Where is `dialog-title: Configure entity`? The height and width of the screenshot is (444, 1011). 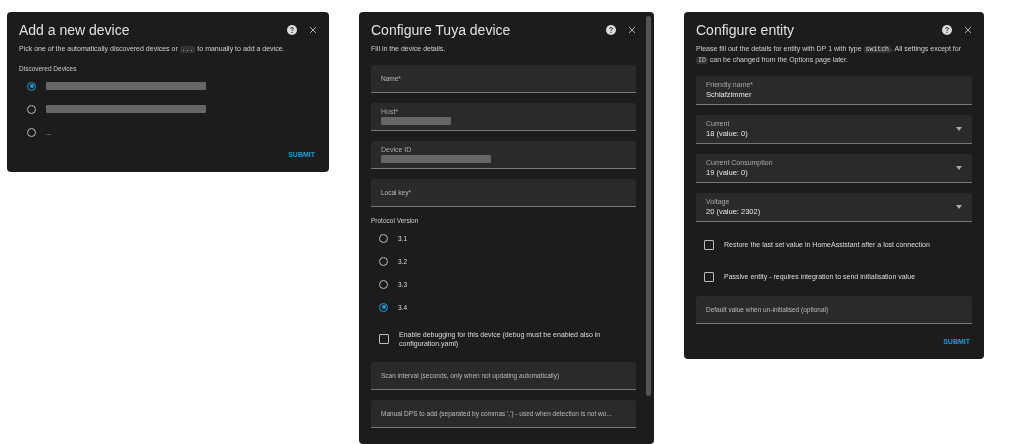 dialog-title: Configure entity is located at coordinates (746, 30).